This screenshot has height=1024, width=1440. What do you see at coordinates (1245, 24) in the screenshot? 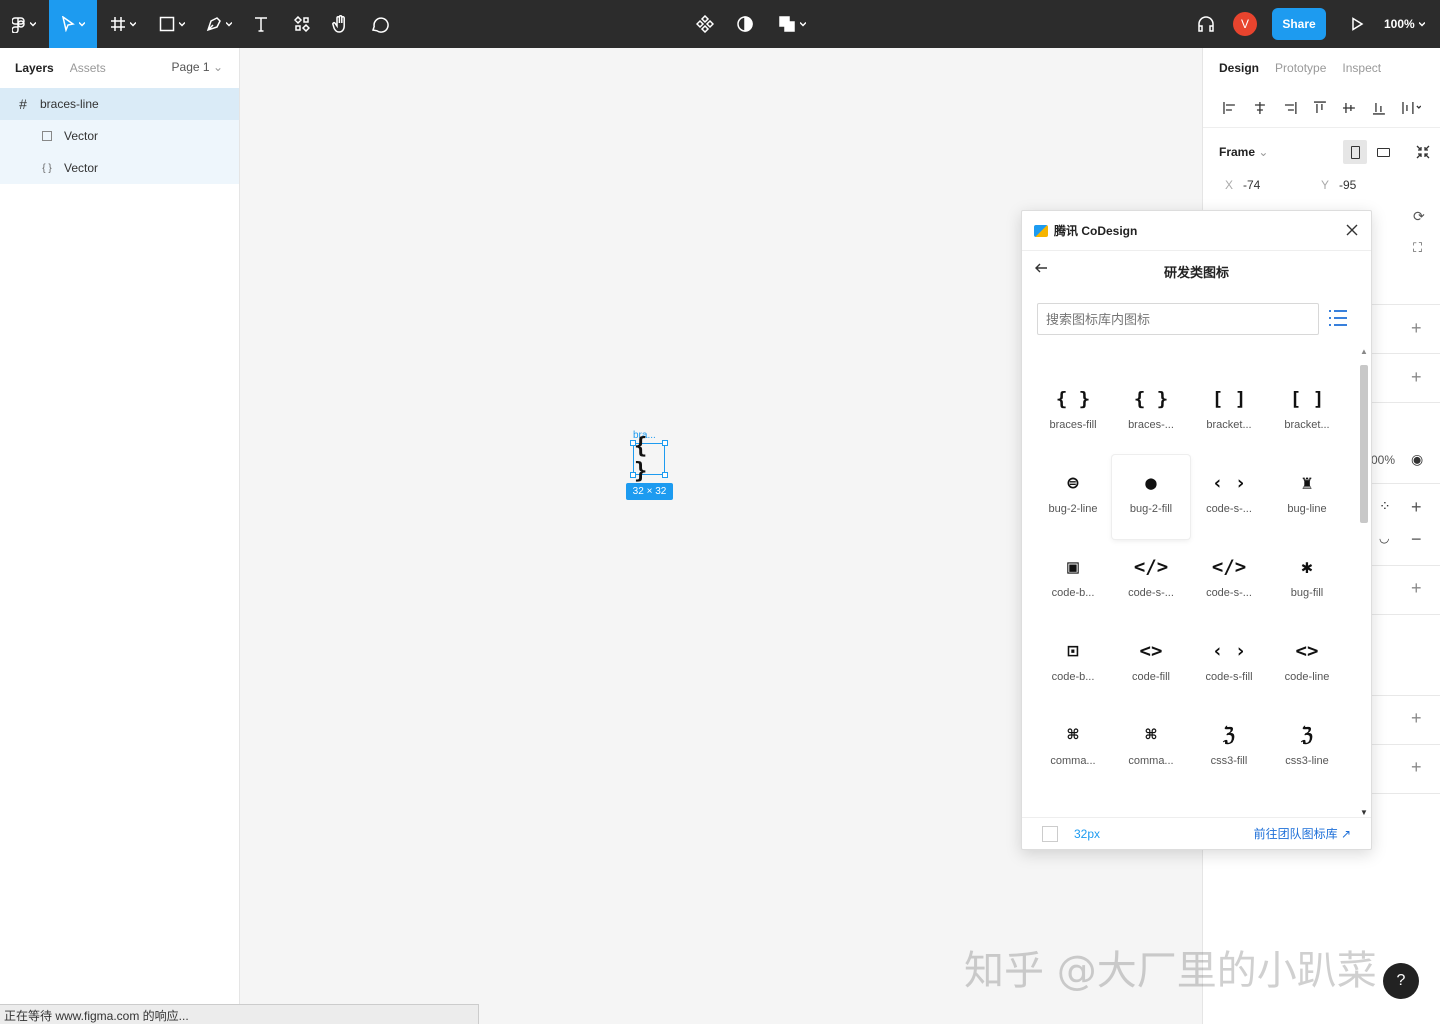
I see `user-avatar: V` at bounding box center [1245, 24].